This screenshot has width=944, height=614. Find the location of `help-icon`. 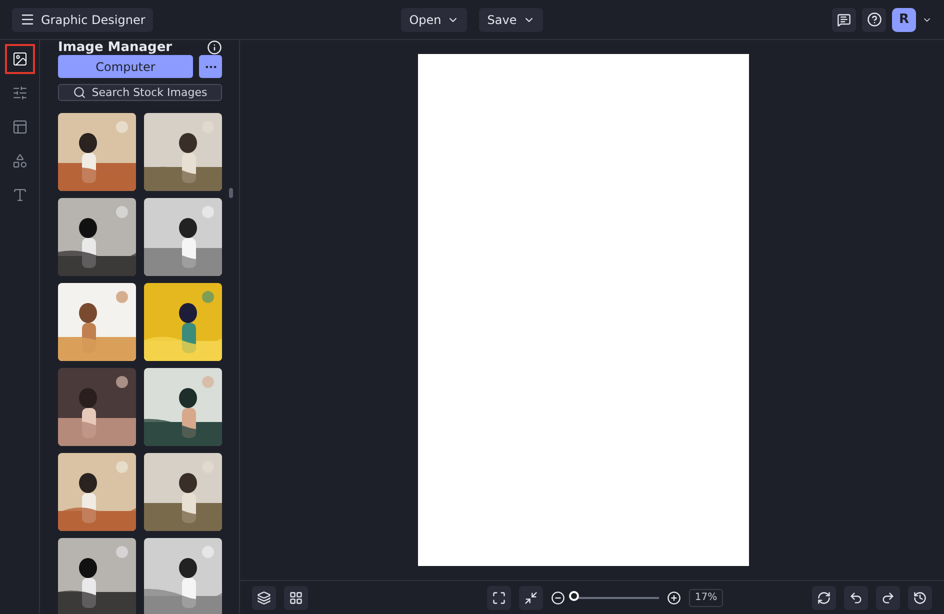

help-icon is located at coordinates (874, 19).